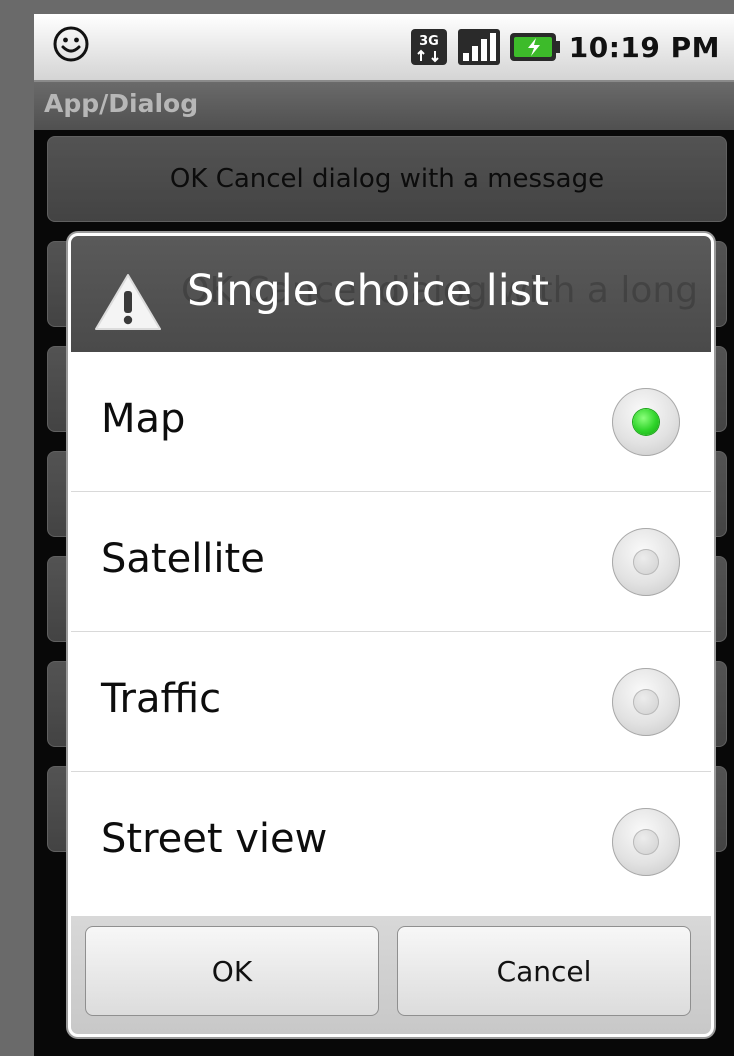 The image size is (734, 1056). I want to click on app-title: App/Dialog, so click(121, 103).